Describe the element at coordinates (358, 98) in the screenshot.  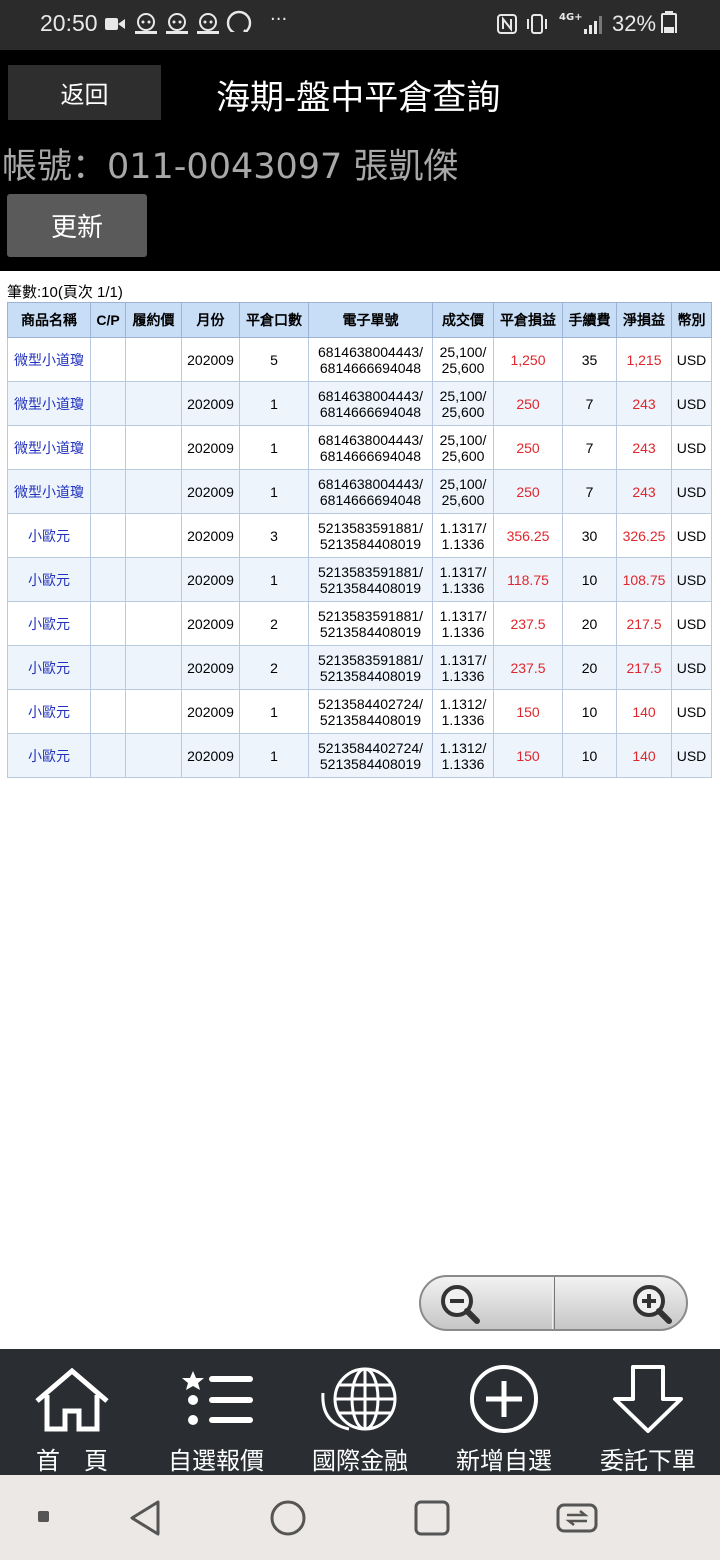
I see `page-title: 海期-盤中平倉查詢` at that location.